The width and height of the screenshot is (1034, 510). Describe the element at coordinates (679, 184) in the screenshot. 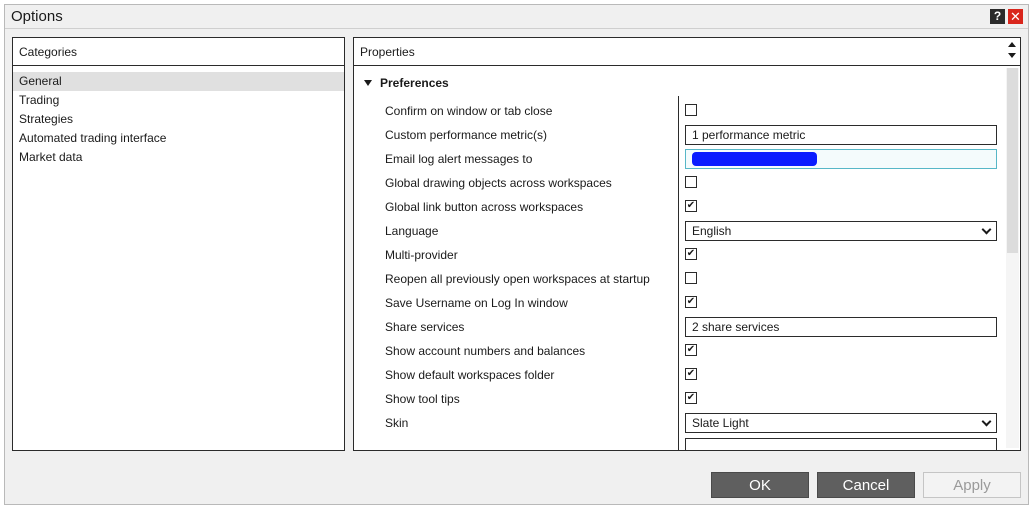

I see `property-row: Global drawing objects across workspaces` at that location.